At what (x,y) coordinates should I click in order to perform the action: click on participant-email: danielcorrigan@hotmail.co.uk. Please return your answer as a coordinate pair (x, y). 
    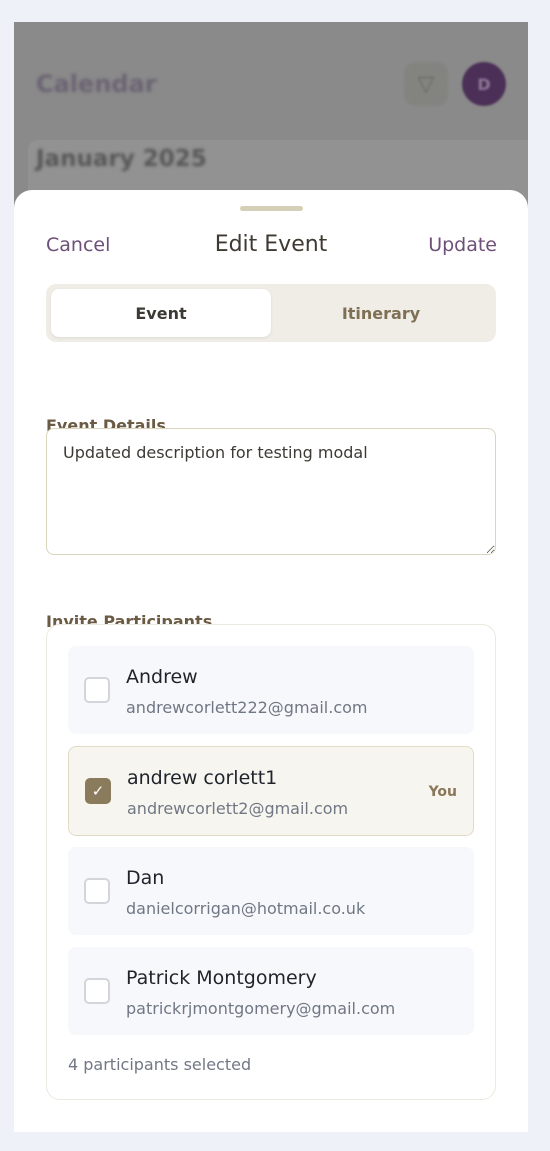
    Looking at the image, I should click on (246, 908).